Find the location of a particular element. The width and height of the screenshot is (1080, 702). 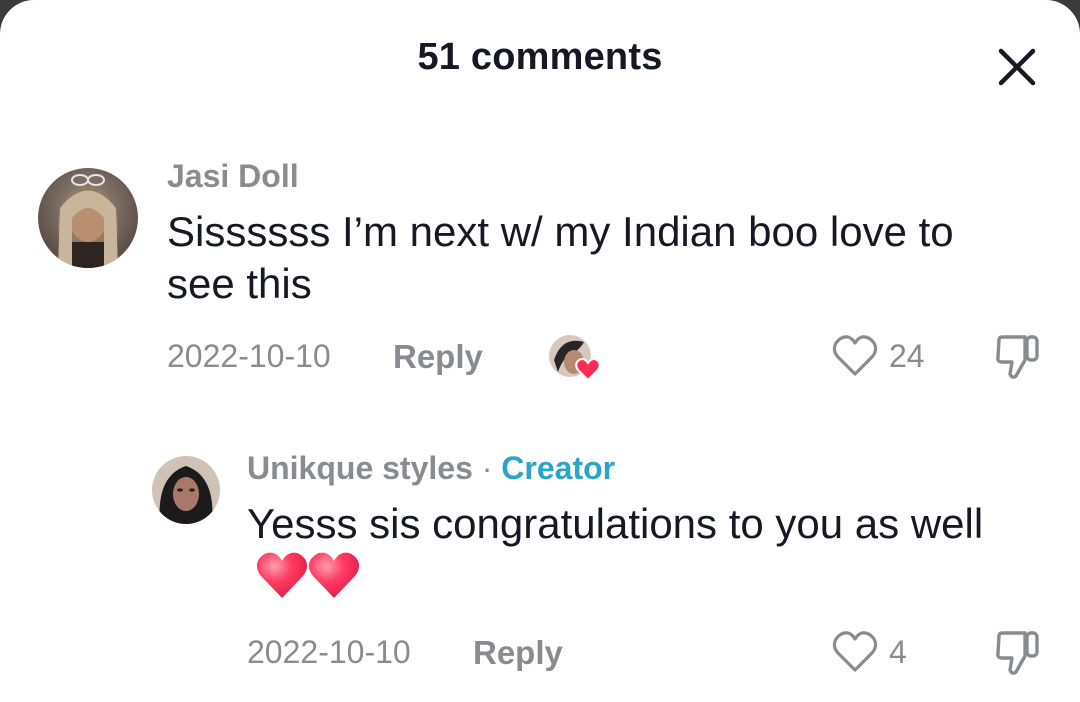

comments-count-title: 51 comments is located at coordinates (540, 57).